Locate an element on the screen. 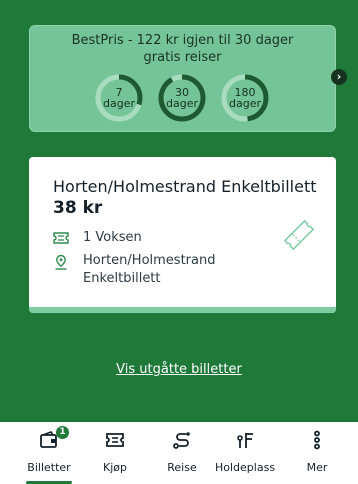  zone-text: Horten/Holmestrand Enkeltbillett is located at coordinates (149, 270).